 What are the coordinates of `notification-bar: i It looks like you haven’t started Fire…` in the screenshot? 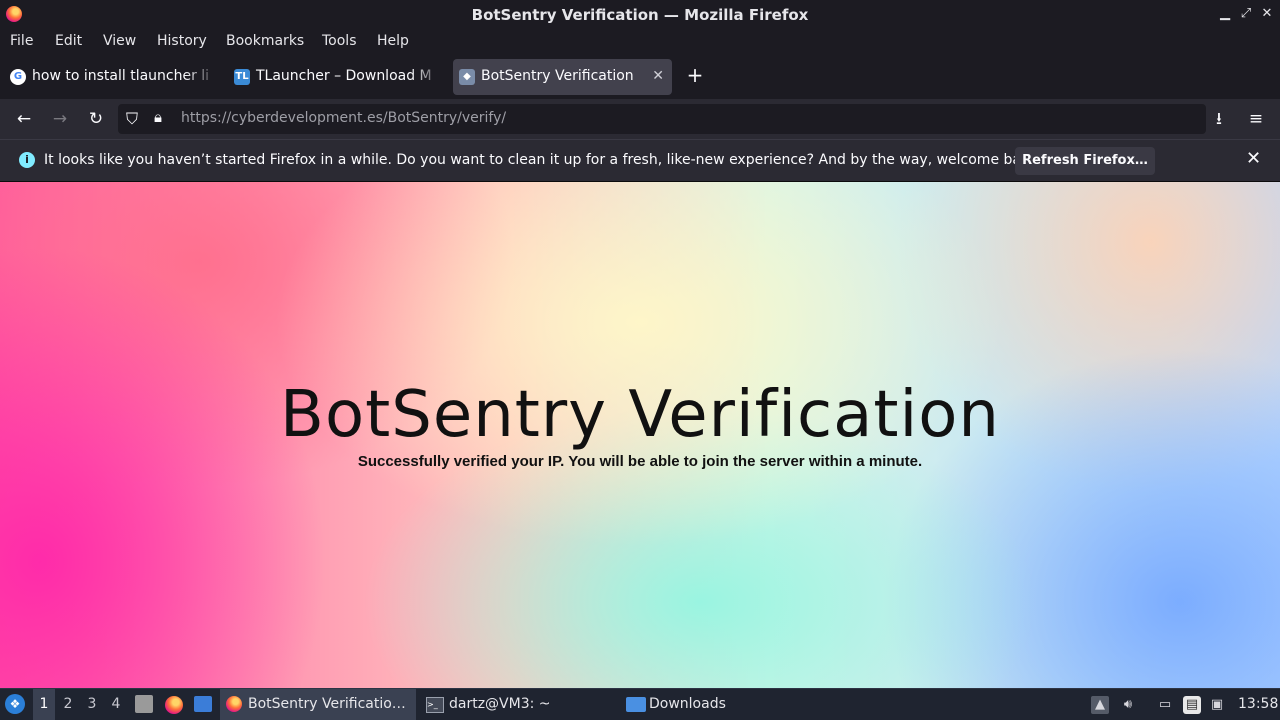 It's located at (640, 160).